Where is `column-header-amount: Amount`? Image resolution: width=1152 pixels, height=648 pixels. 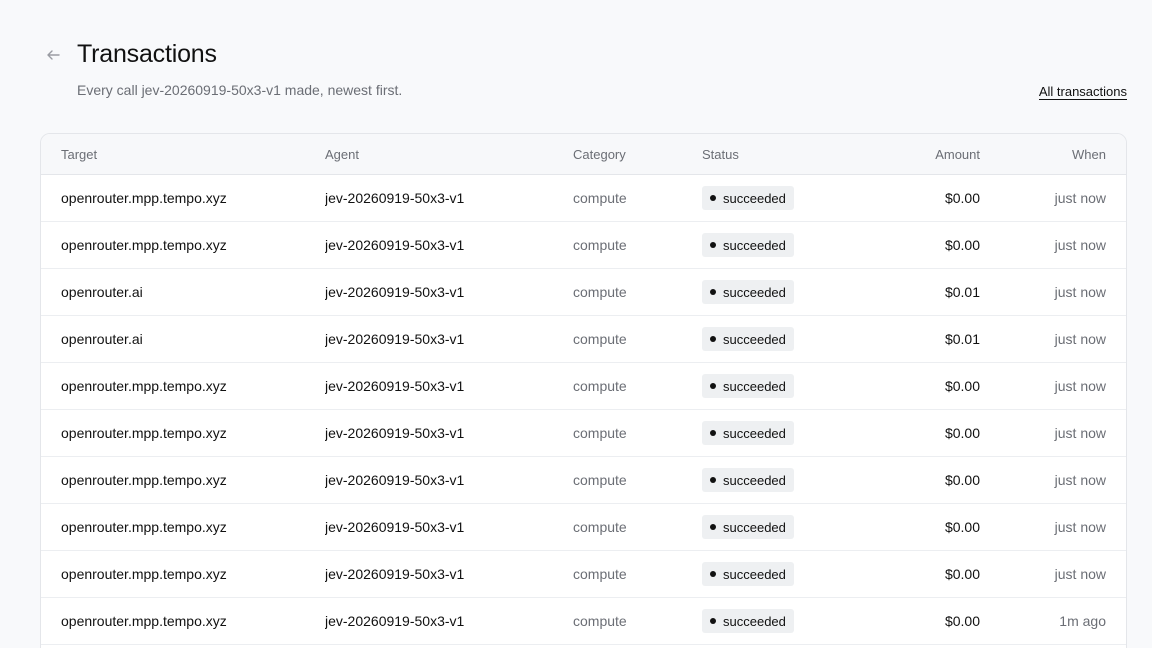
column-header-amount: Amount is located at coordinates (931, 154).